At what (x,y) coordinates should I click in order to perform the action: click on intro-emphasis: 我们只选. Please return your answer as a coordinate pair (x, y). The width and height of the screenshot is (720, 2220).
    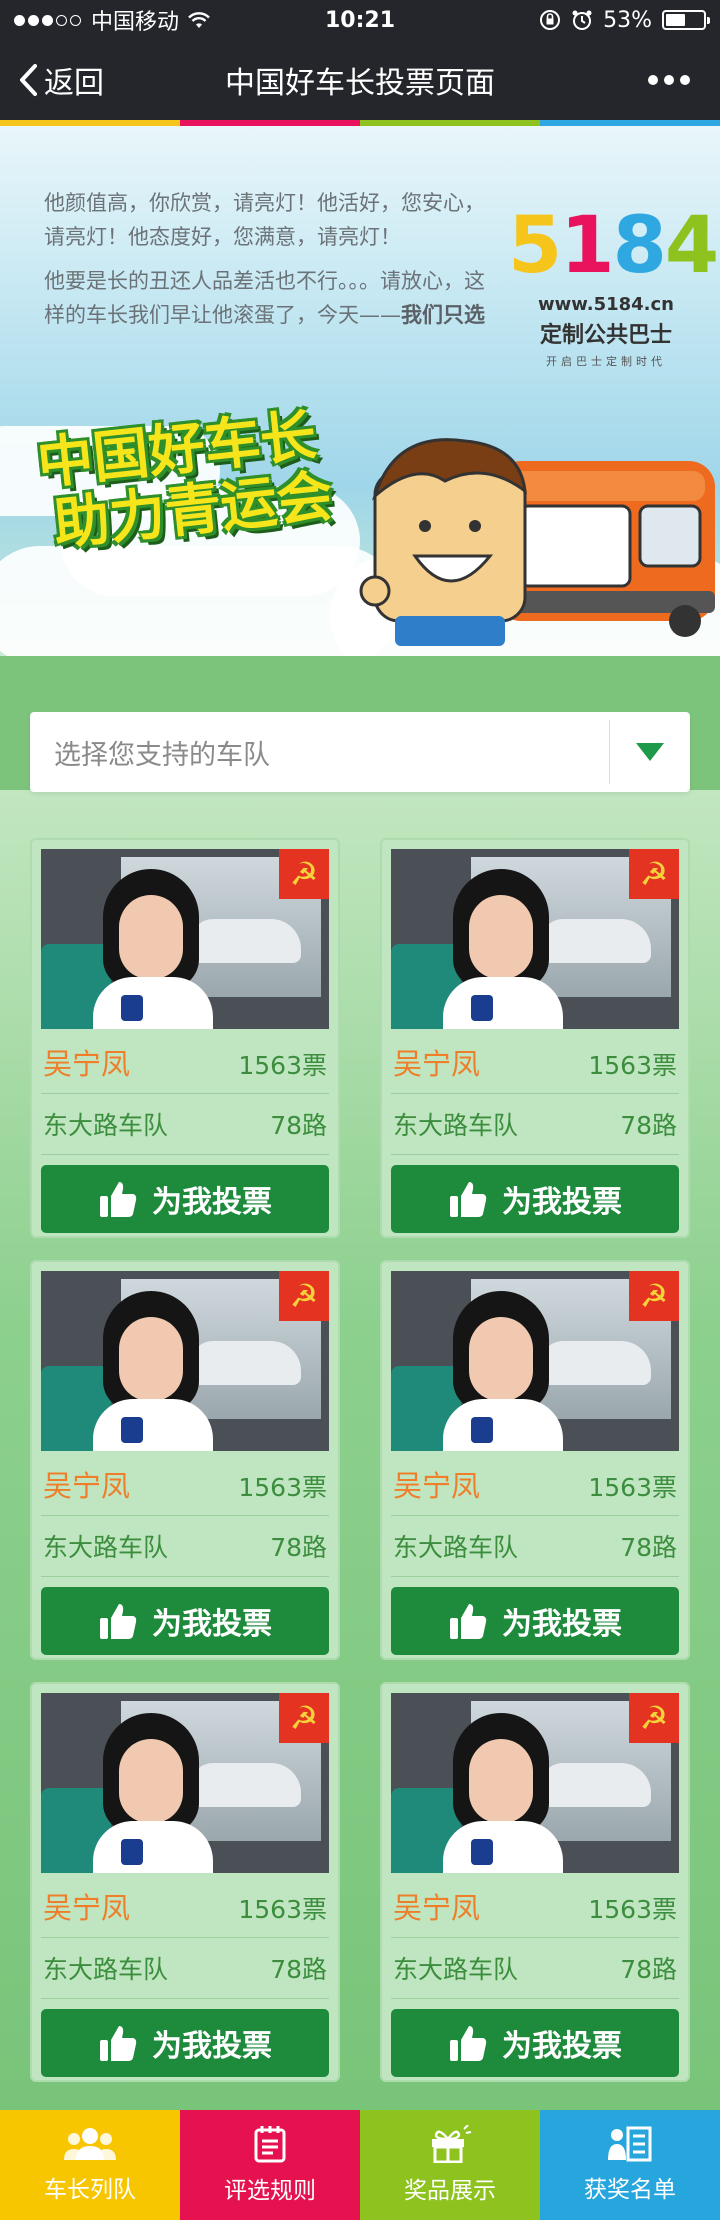
    Looking at the image, I should click on (443, 315).